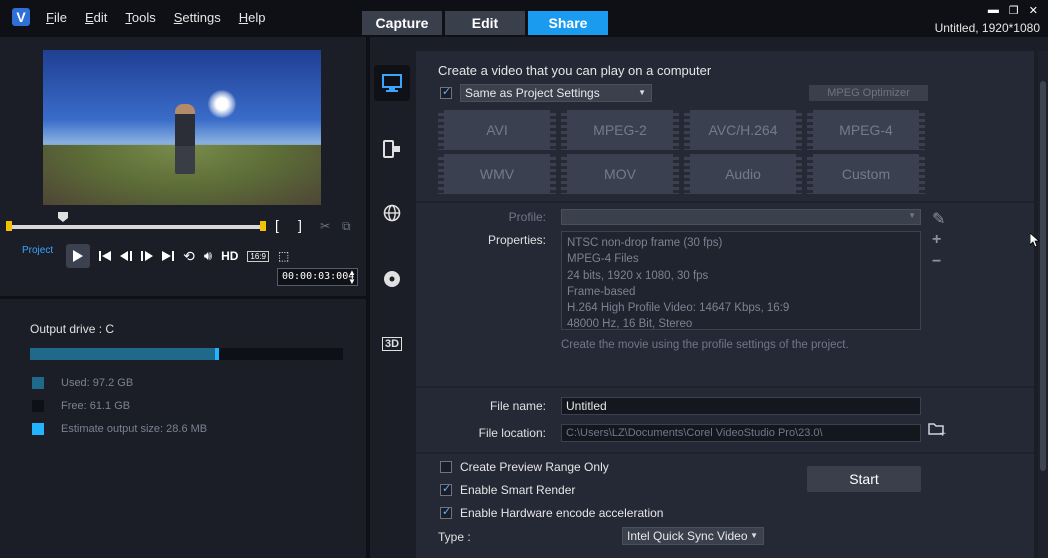 Image resolution: width=1048 pixels, height=558 pixels. What do you see at coordinates (277, 225) in the screenshot?
I see `mark-in-icon: [` at bounding box center [277, 225].